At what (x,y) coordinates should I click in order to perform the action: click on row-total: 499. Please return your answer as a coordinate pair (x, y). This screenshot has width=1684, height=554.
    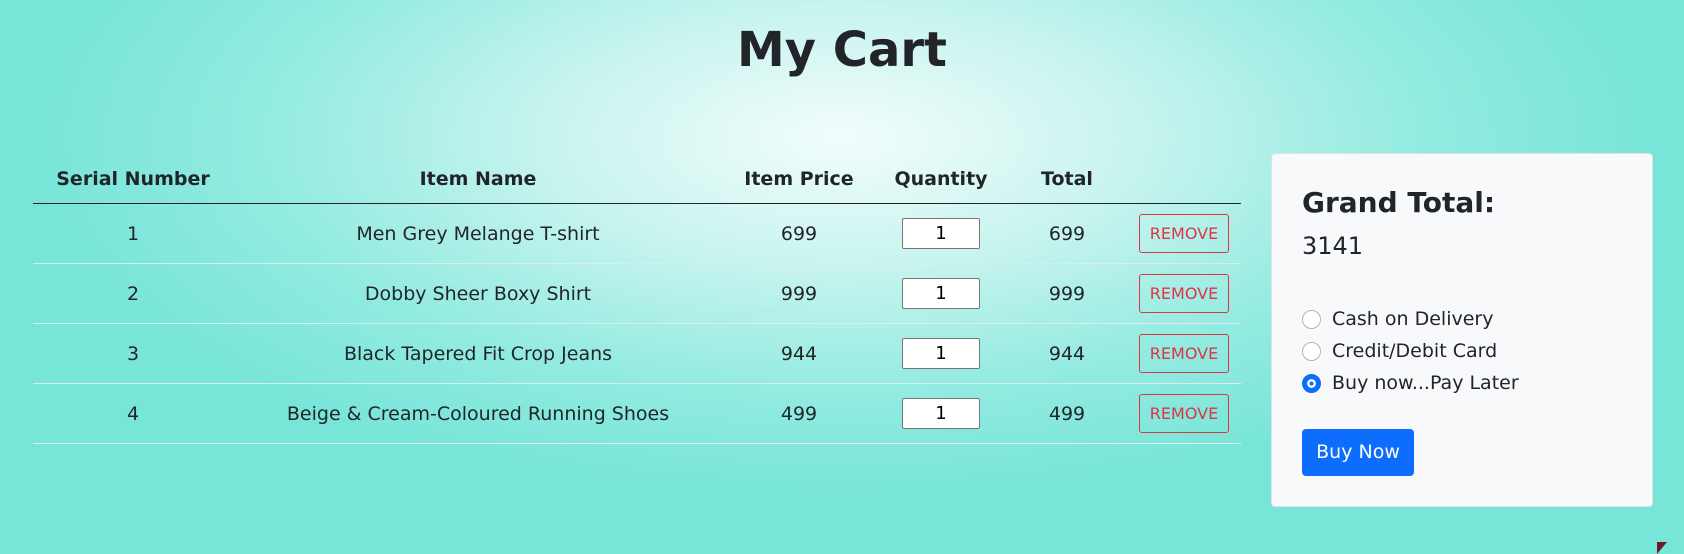
    Looking at the image, I should click on (1067, 413).